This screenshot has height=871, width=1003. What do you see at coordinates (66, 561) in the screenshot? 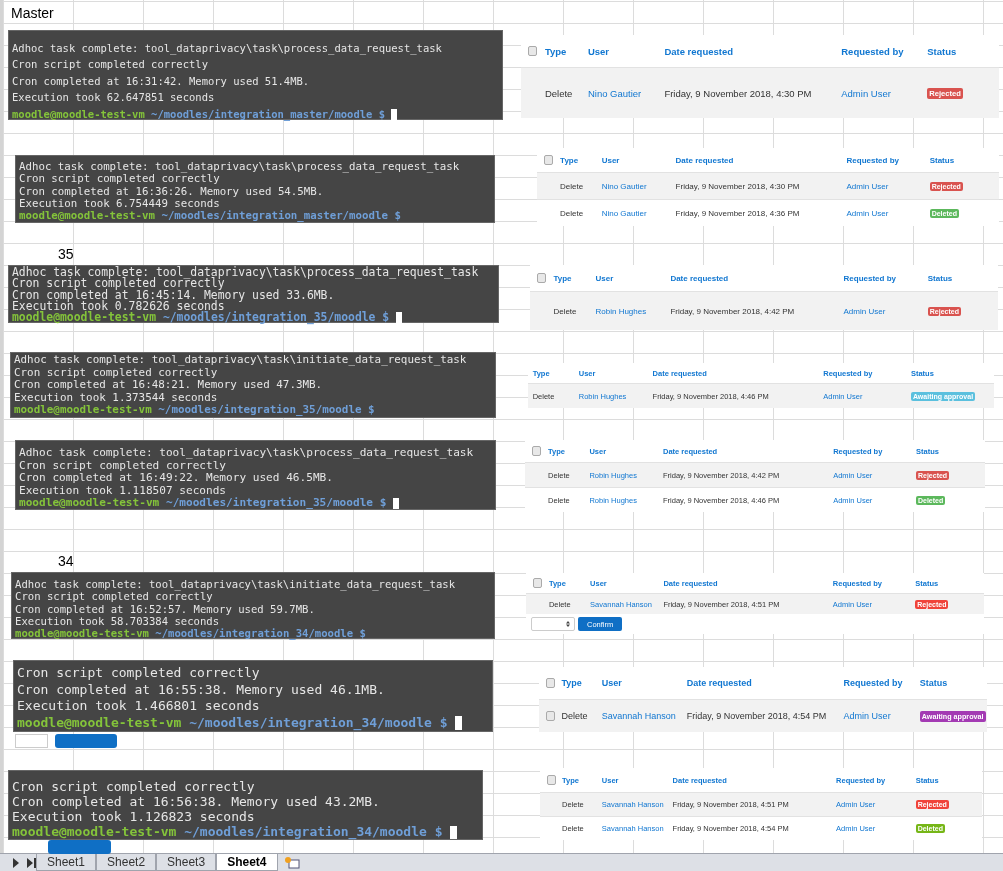
I see `cell-text: 34` at bounding box center [66, 561].